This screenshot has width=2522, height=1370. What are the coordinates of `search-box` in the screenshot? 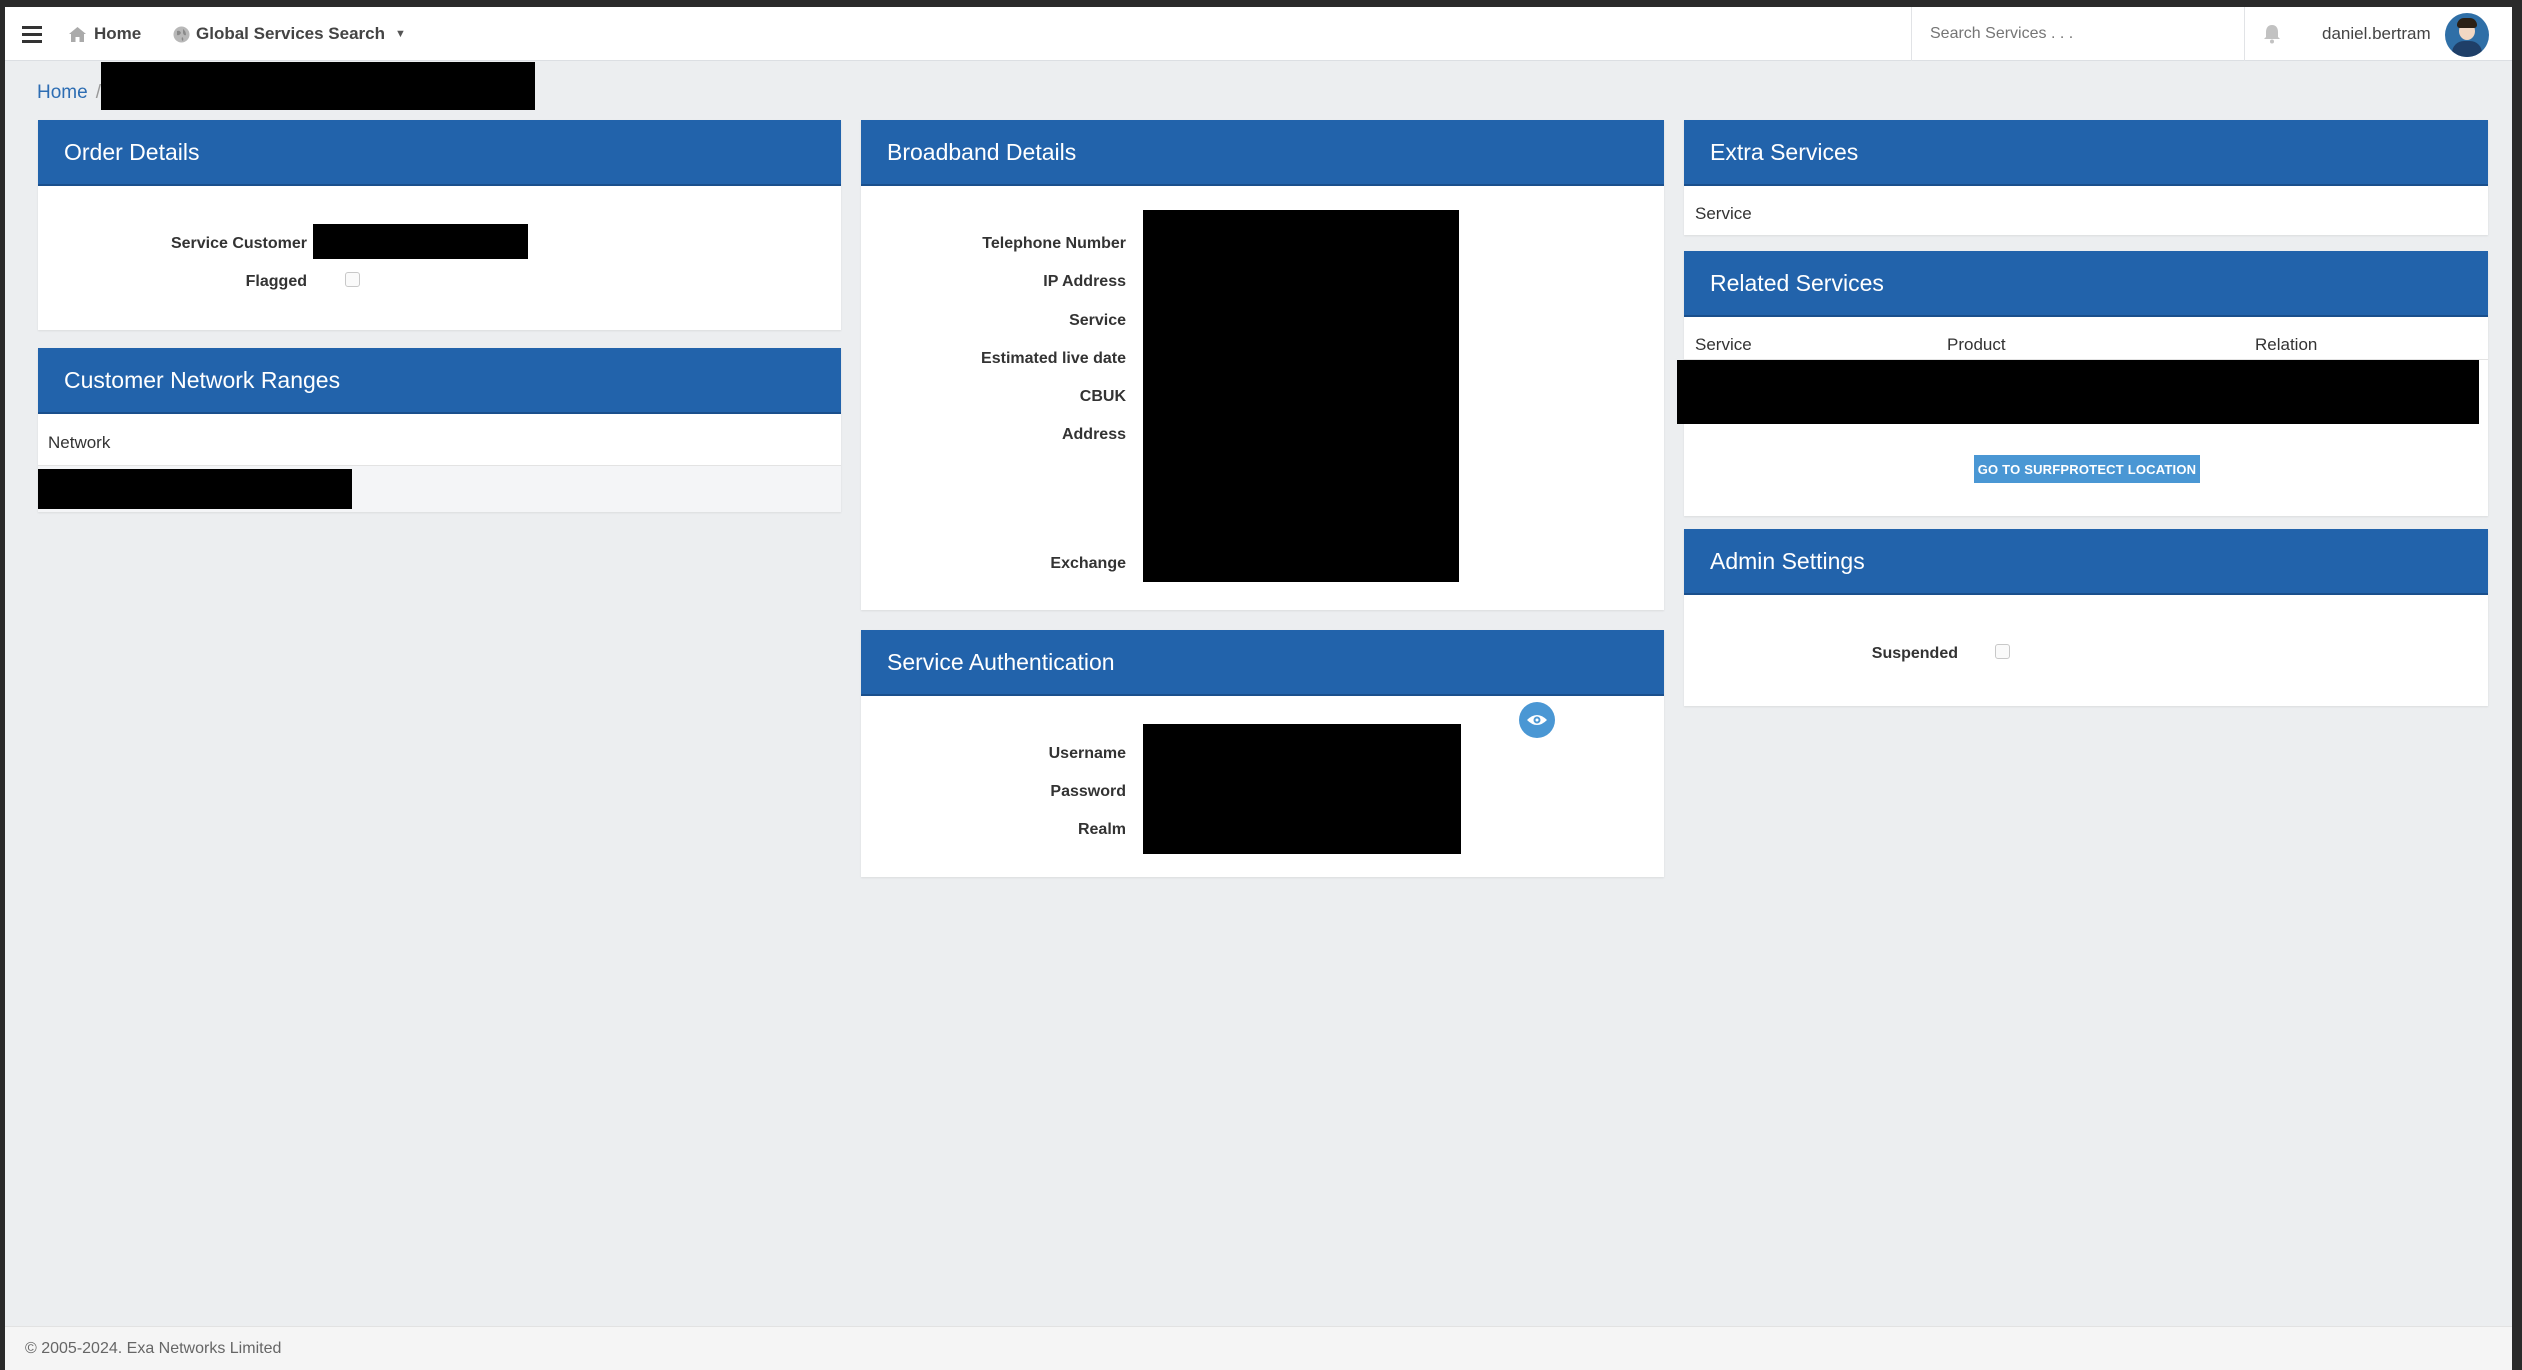 It's located at (2078, 34).